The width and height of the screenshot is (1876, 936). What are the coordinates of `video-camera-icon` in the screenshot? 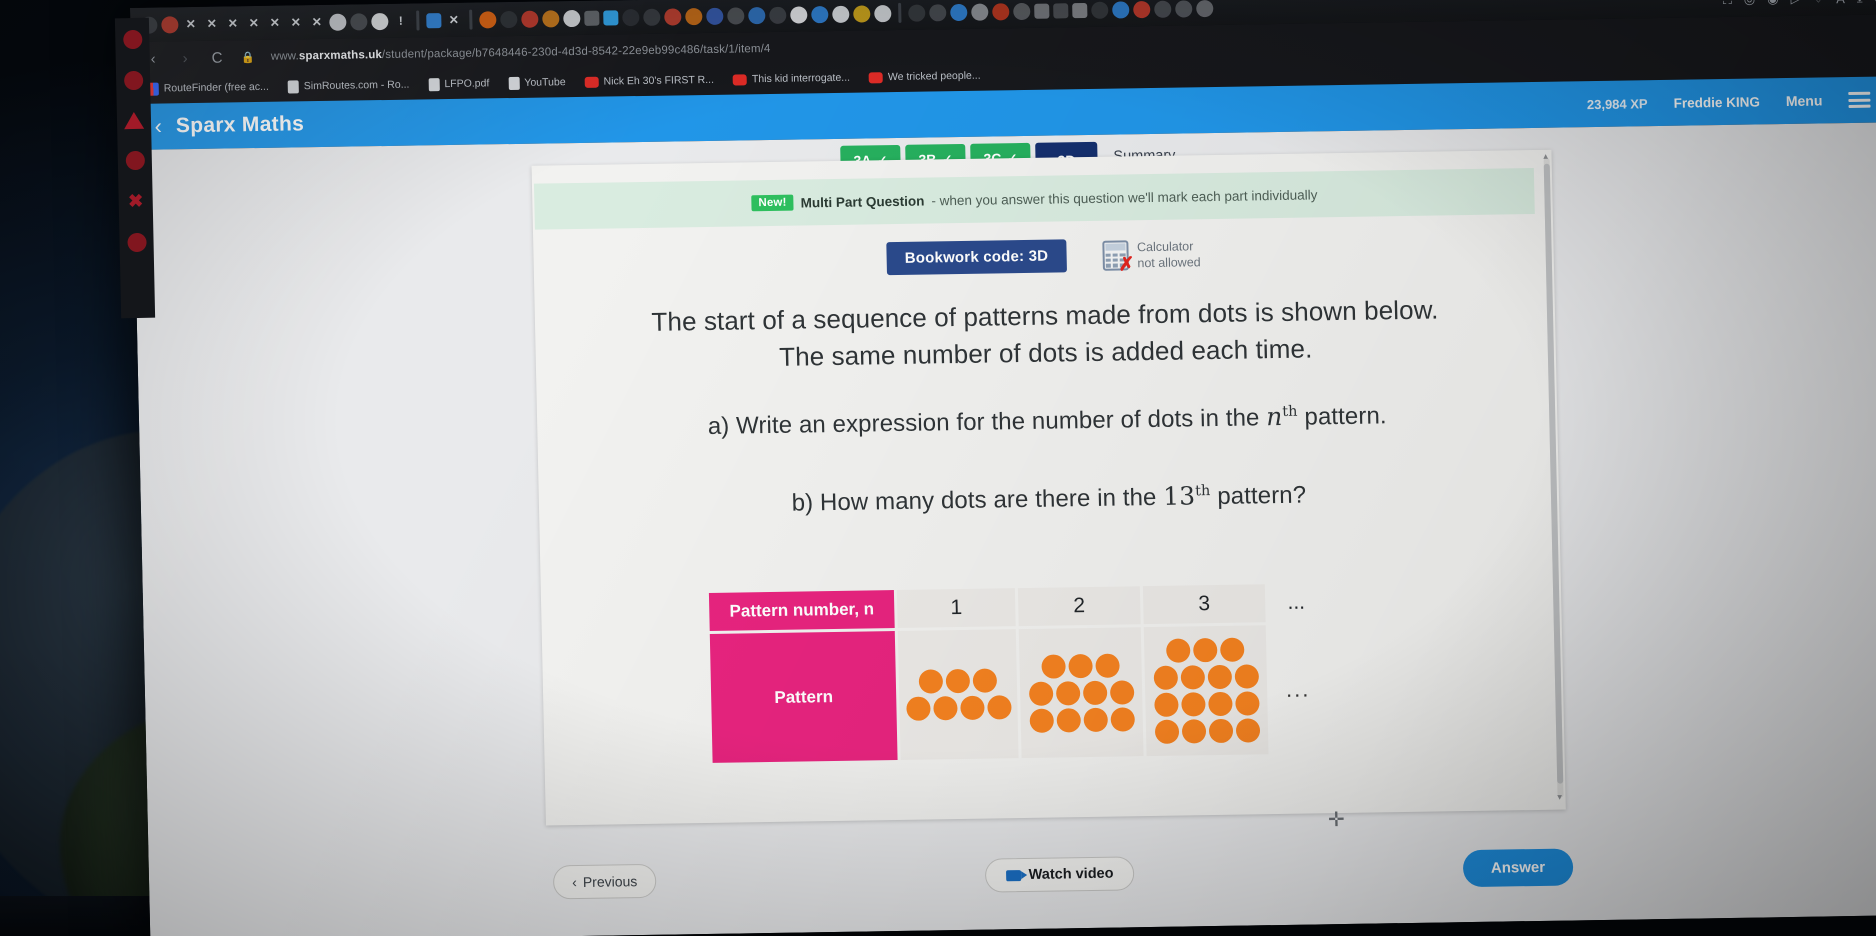 It's located at (1013, 875).